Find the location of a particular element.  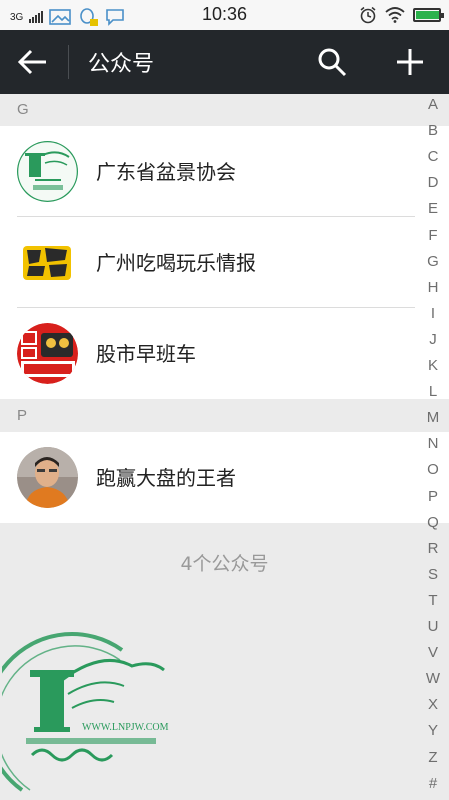

app-bar: 公众号 is located at coordinates (224, 62).